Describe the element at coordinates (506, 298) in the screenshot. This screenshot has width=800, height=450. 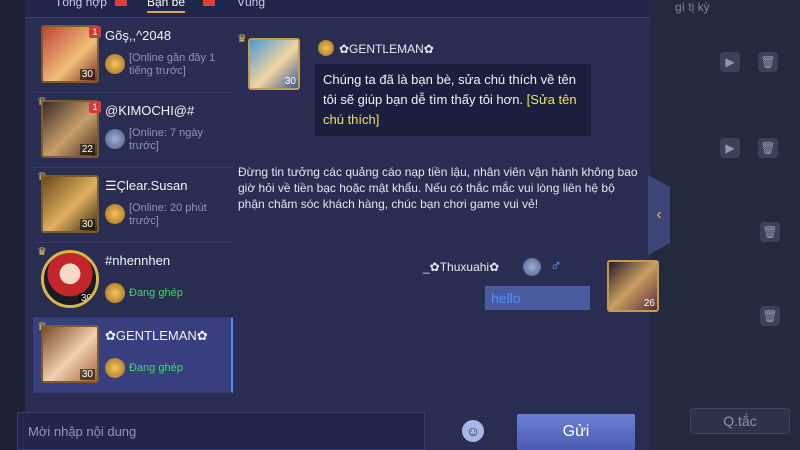
I see `my-message-text: hello` at that location.